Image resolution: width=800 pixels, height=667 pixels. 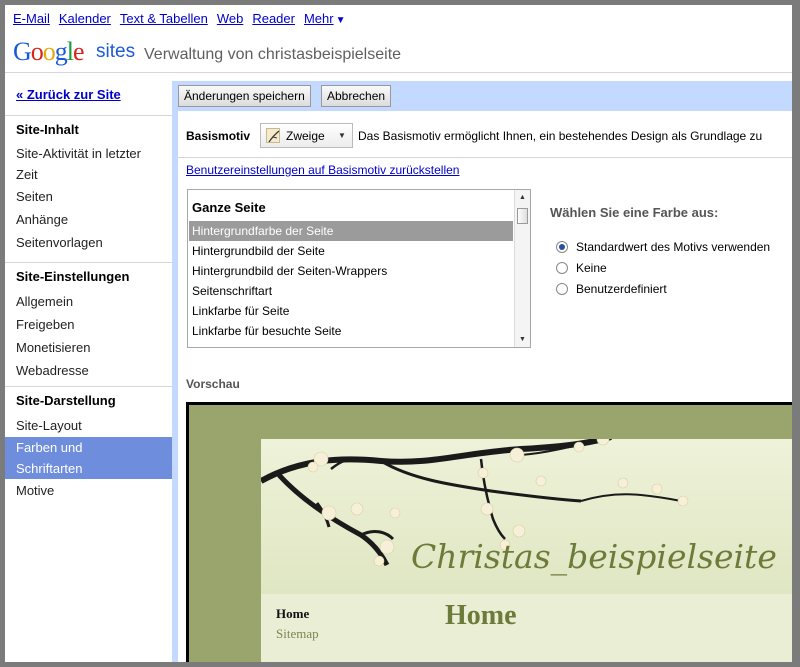 What do you see at coordinates (218, 136) in the screenshot?
I see `base-theme-label: Basismotiv` at bounding box center [218, 136].